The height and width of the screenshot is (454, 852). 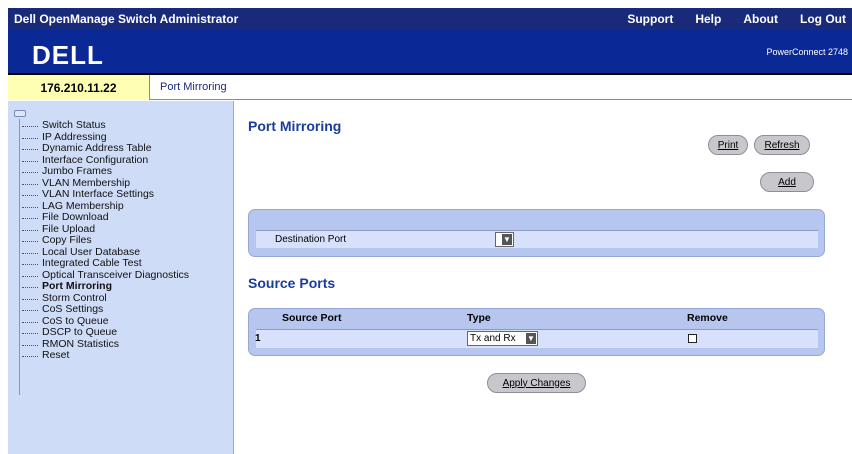 What do you see at coordinates (104, 125) in the screenshot?
I see `sidebar-item-switch-status: Switch Status` at bounding box center [104, 125].